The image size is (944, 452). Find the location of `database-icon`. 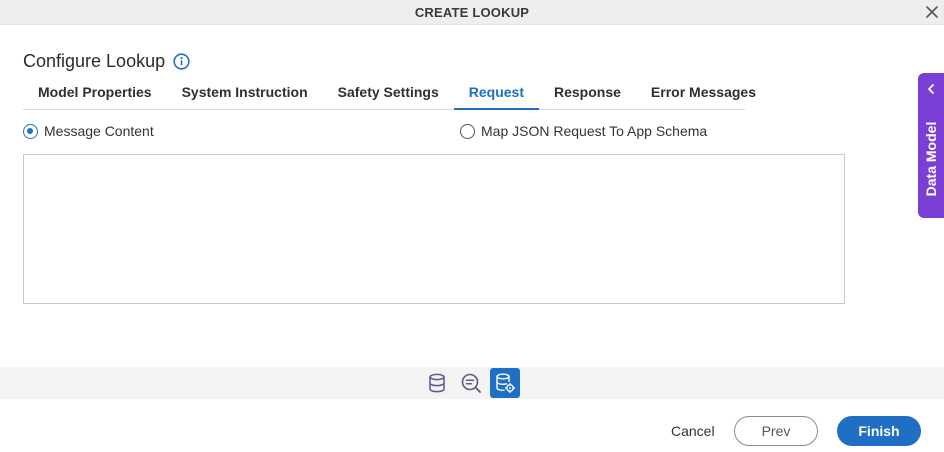

database-icon is located at coordinates (437, 383).